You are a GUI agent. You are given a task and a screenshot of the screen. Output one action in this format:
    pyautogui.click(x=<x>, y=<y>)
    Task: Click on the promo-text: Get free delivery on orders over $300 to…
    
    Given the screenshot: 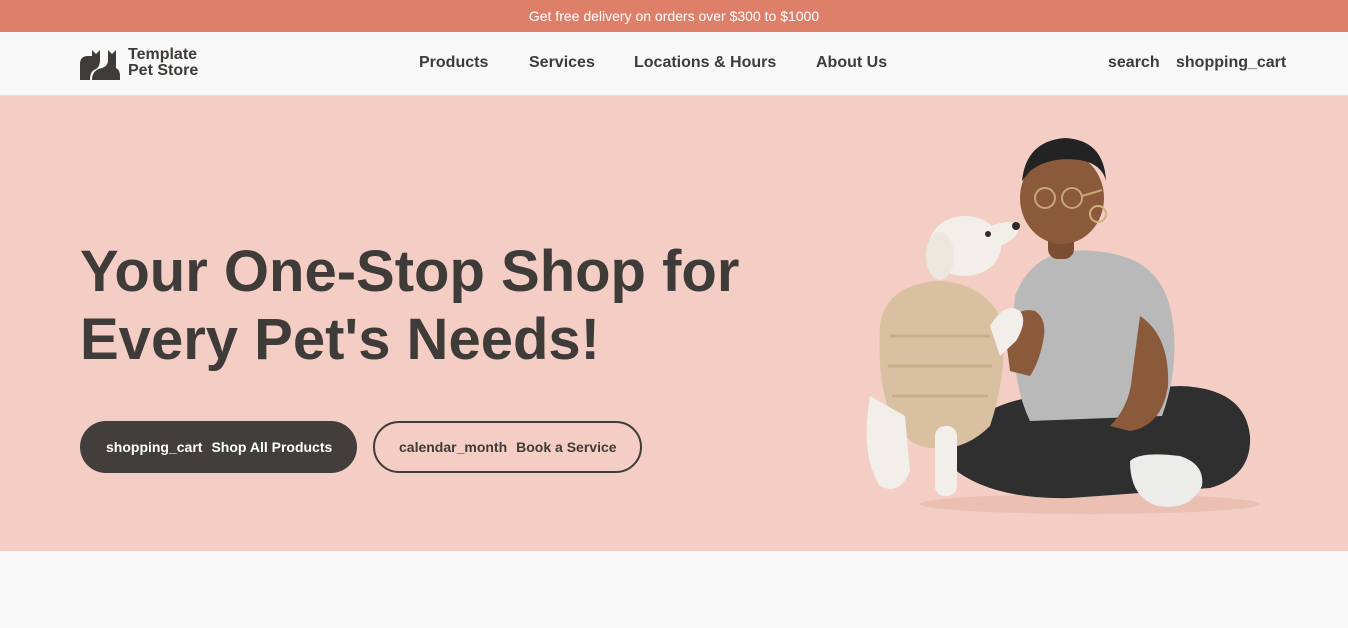 What is the action you would take?
    pyautogui.click(x=674, y=16)
    